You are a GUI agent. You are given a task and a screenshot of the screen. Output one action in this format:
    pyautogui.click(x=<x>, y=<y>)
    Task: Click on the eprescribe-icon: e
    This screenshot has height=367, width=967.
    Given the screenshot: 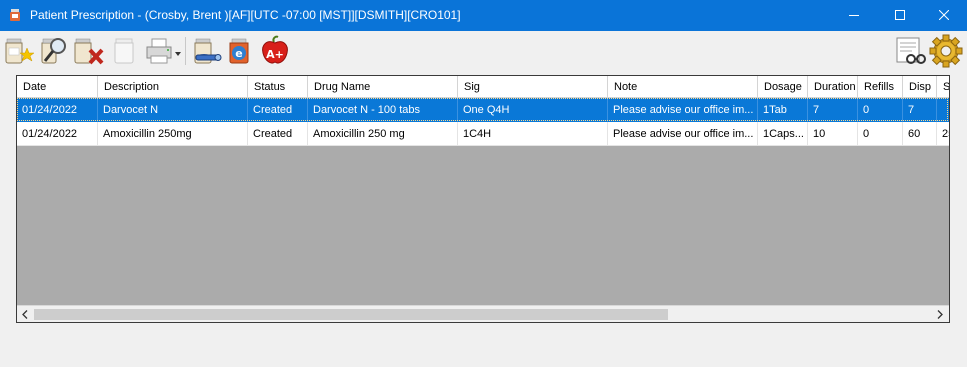 What is the action you would take?
    pyautogui.click(x=239, y=51)
    